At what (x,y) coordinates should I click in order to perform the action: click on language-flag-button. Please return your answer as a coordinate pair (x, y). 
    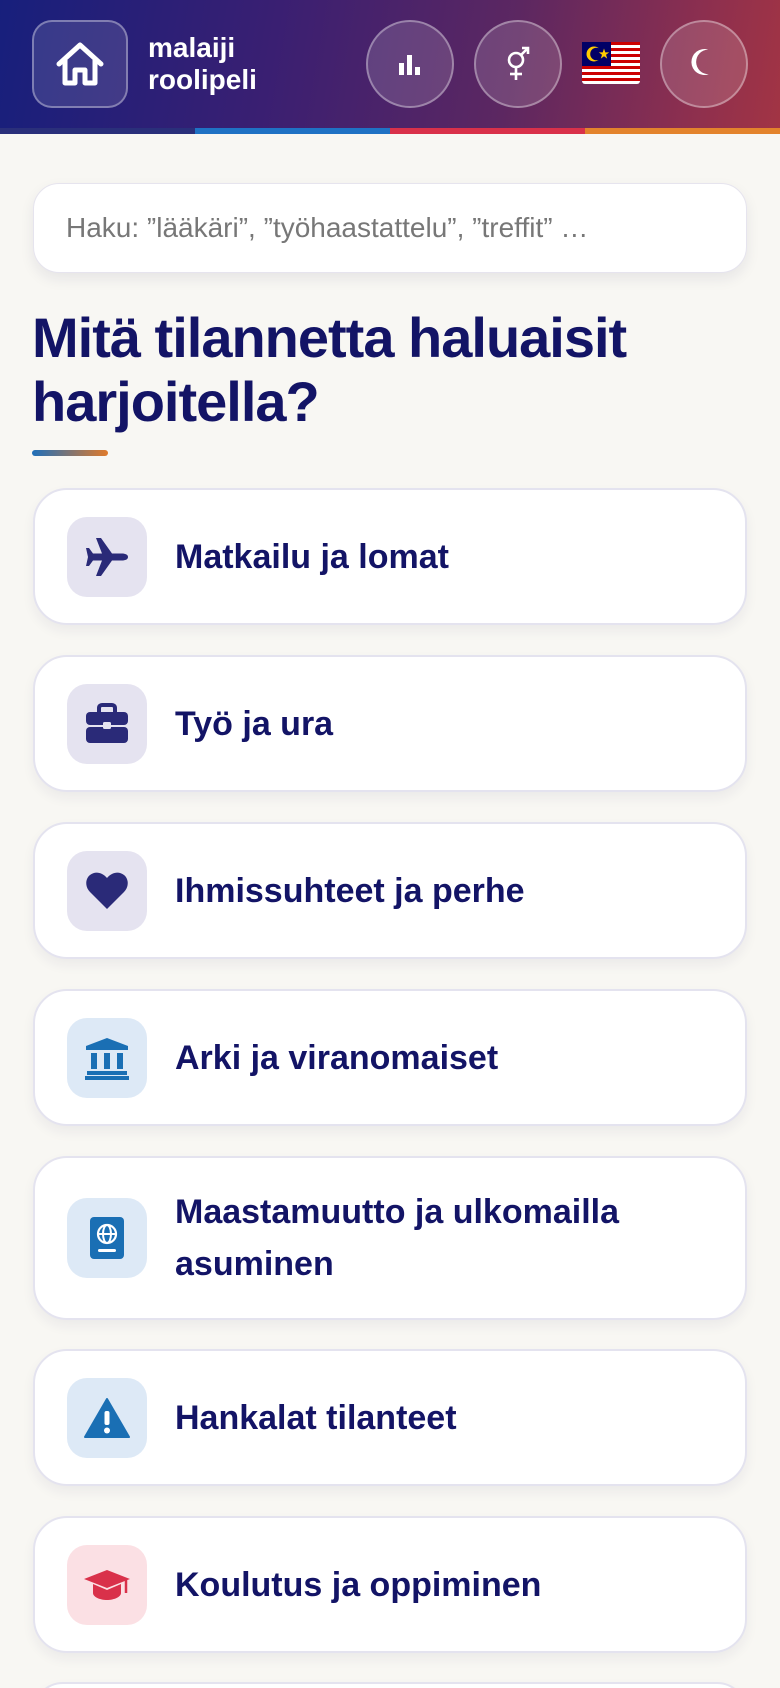
    Looking at the image, I should click on (611, 63).